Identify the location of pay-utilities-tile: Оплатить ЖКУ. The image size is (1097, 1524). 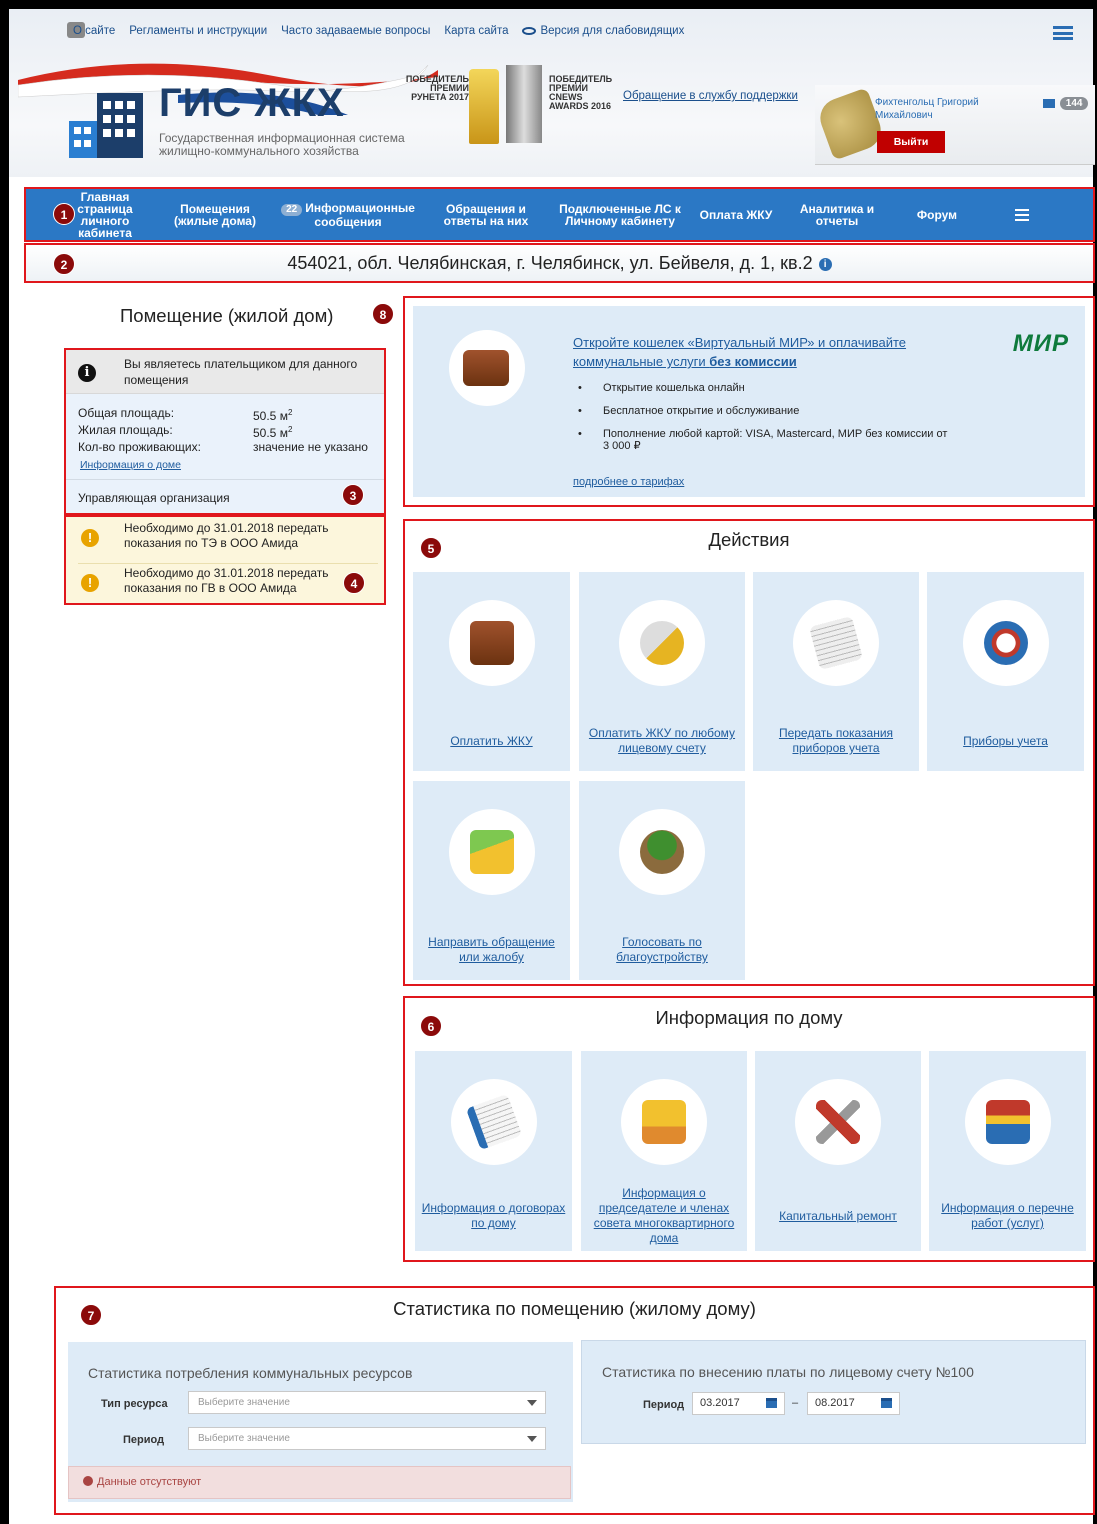
(491, 671).